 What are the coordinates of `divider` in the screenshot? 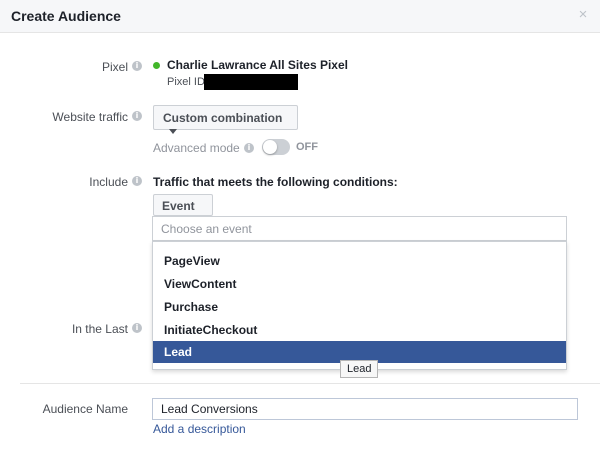 It's located at (310, 383).